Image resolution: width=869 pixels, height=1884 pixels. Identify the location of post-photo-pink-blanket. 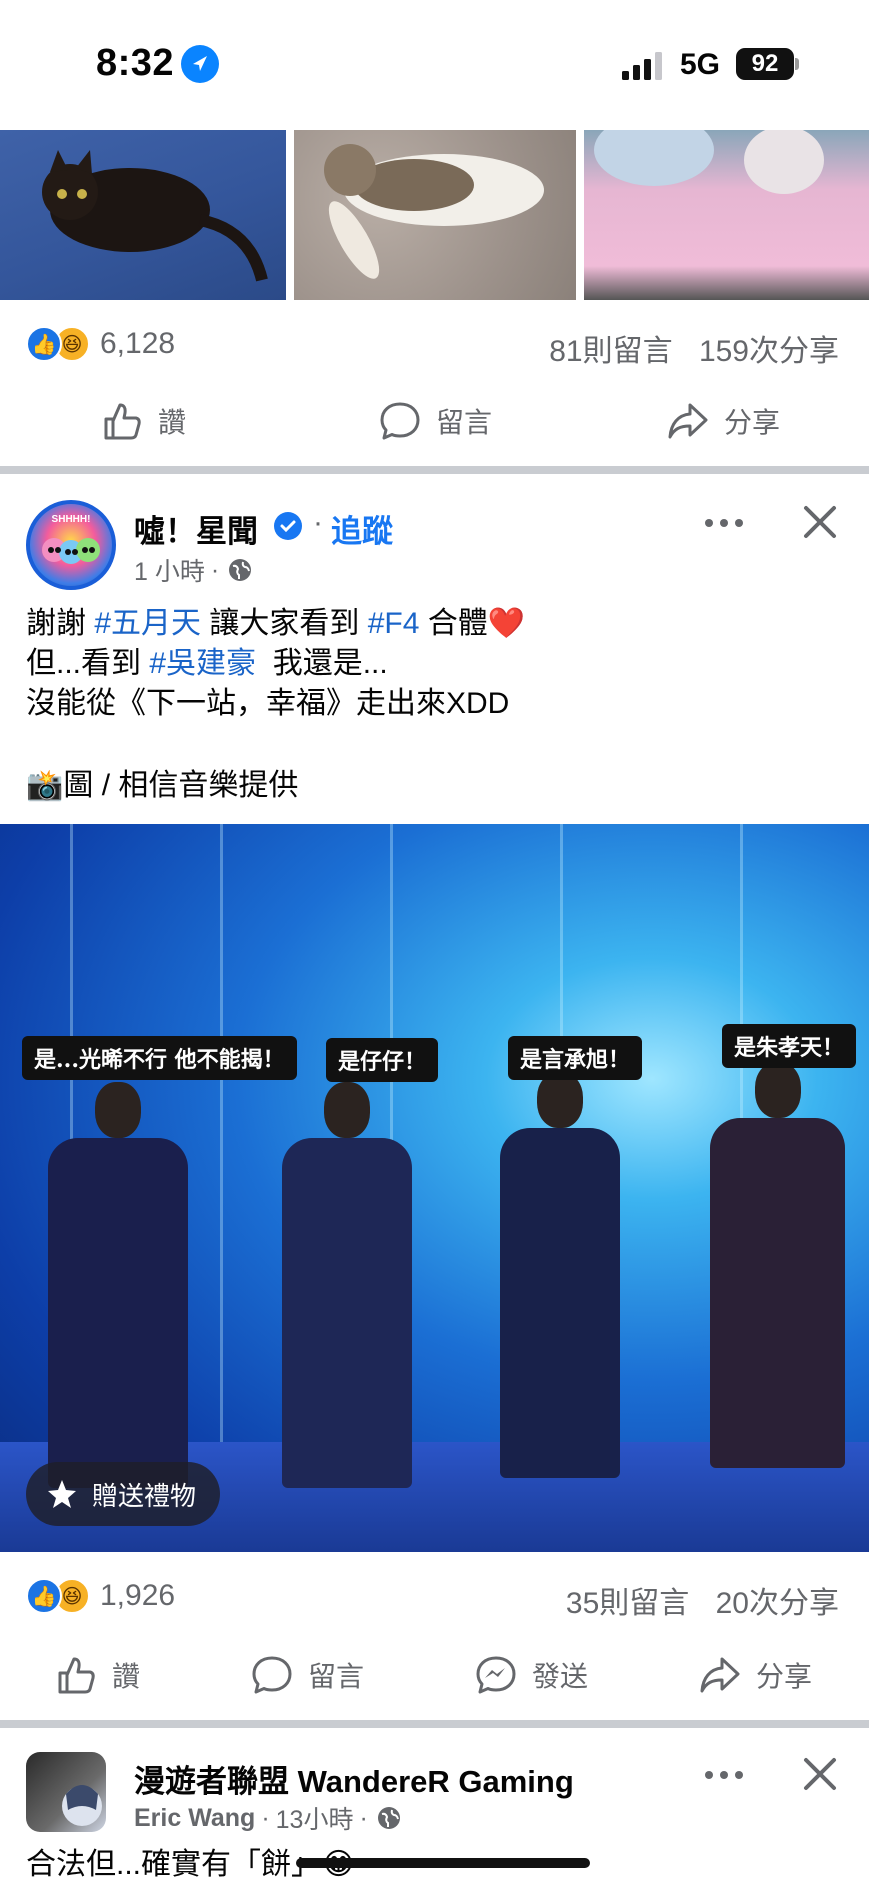
(726, 215).